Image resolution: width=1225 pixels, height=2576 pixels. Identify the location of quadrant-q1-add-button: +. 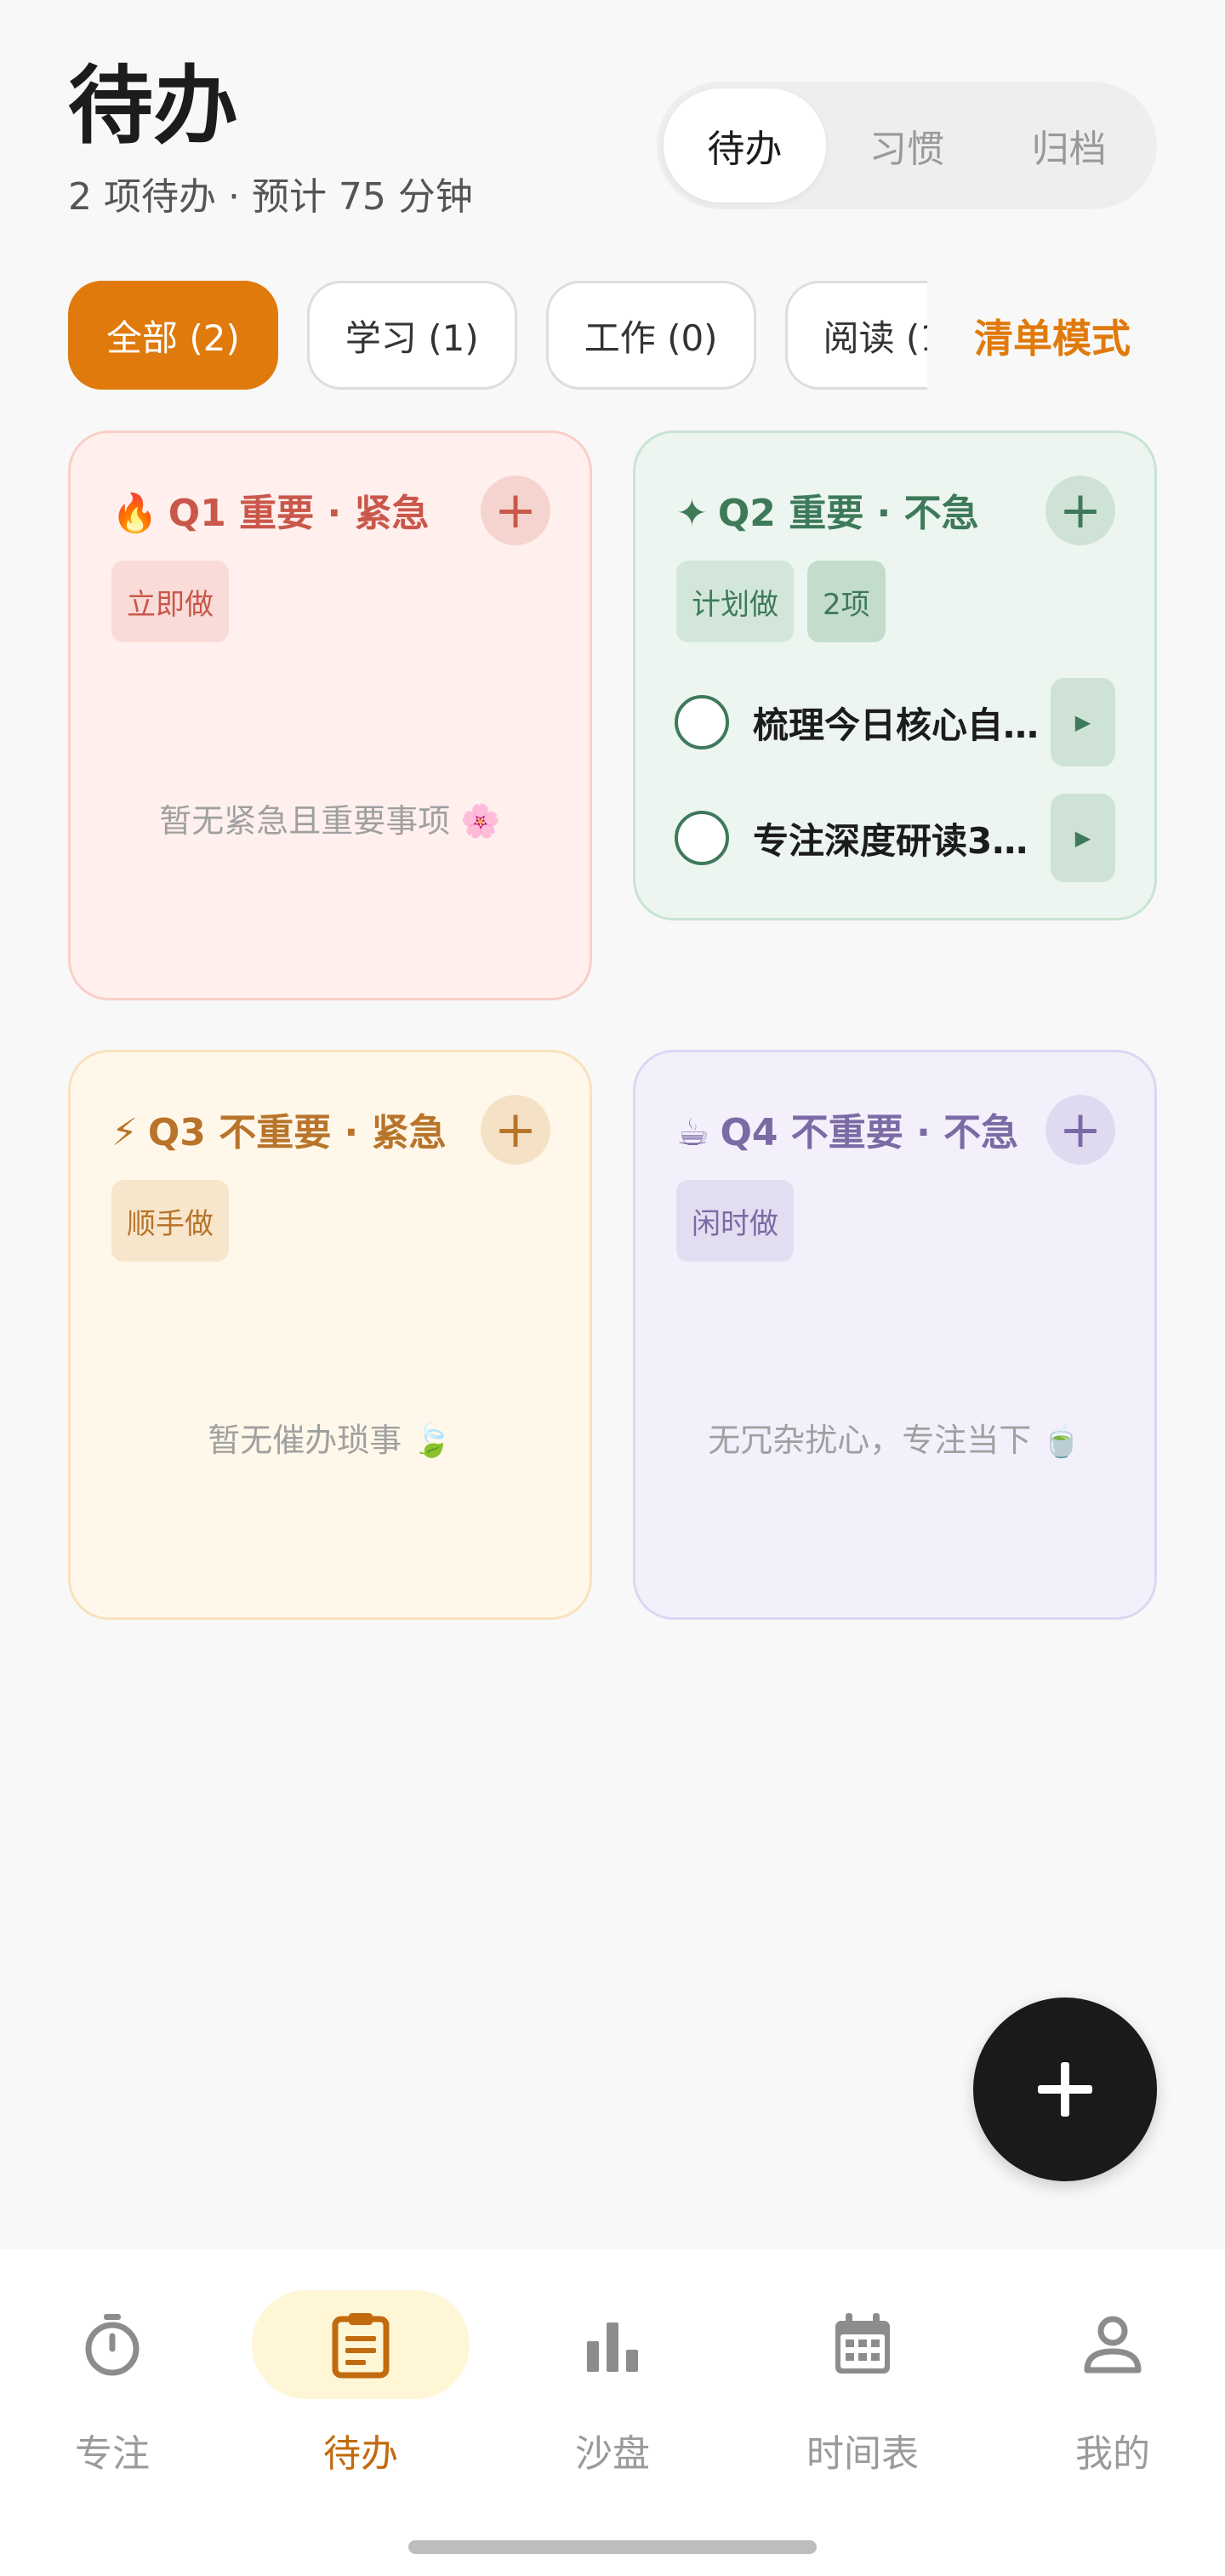
(516, 510).